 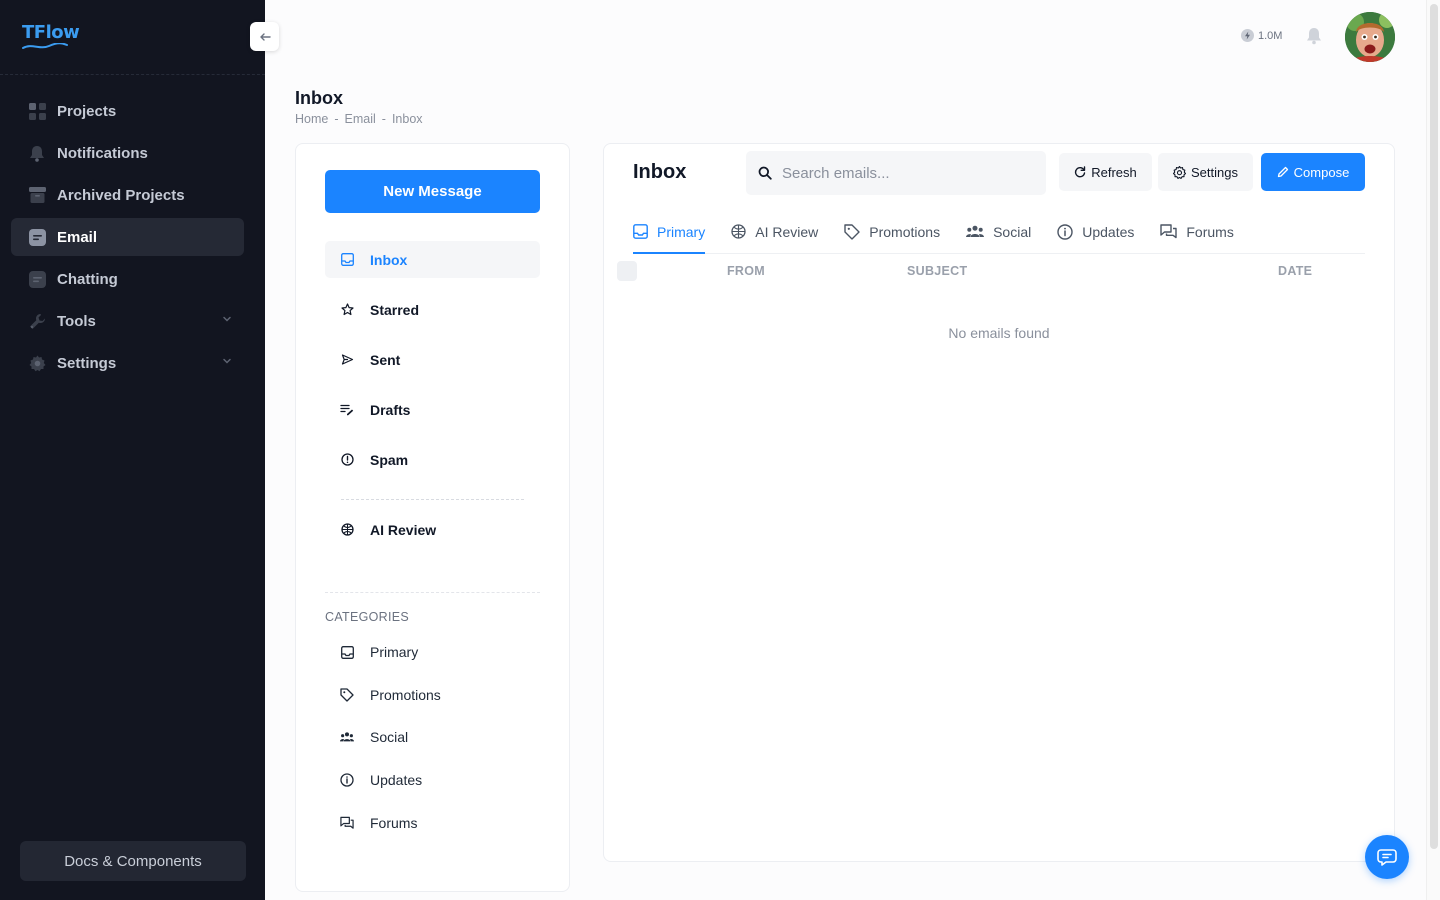 I want to click on category-forums: Forums, so click(x=432, y=823).